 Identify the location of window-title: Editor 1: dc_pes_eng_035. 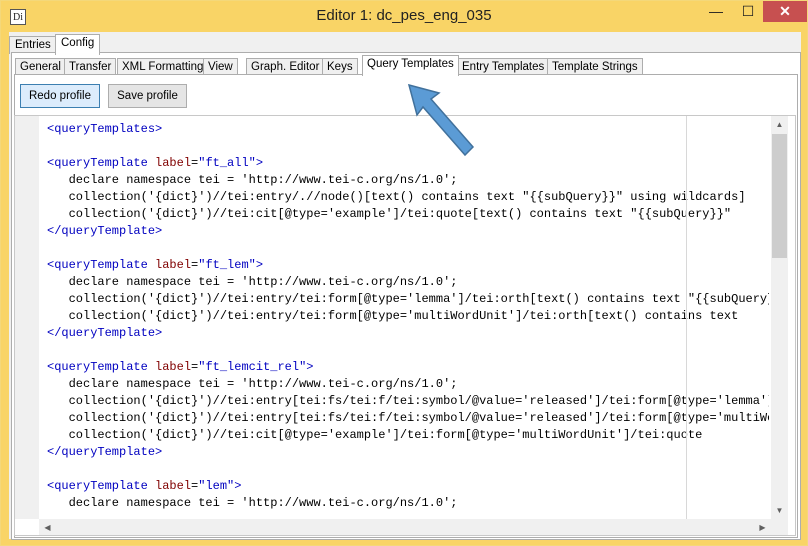
(404, 15).